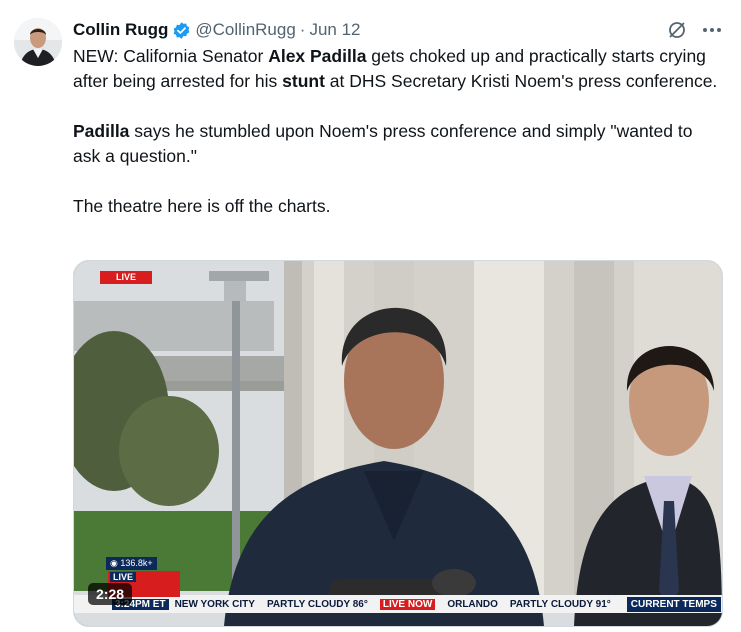 The height and width of the screenshot is (632, 741). Describe the element at coordinates (181, 30) in the screenshot. I see `verified-badge-icon` at that location.